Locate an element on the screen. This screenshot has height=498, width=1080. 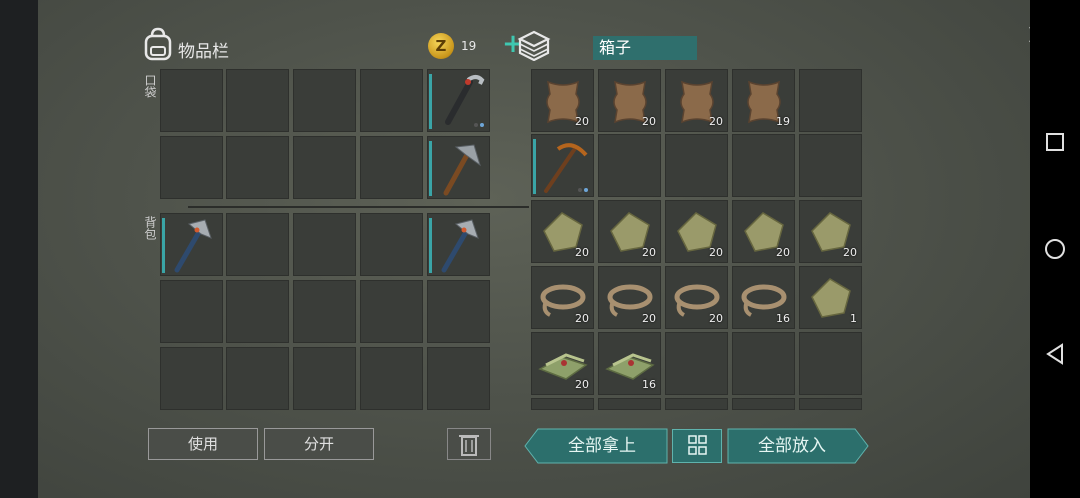
item-count: 1 is located at coordinates (853, 318).